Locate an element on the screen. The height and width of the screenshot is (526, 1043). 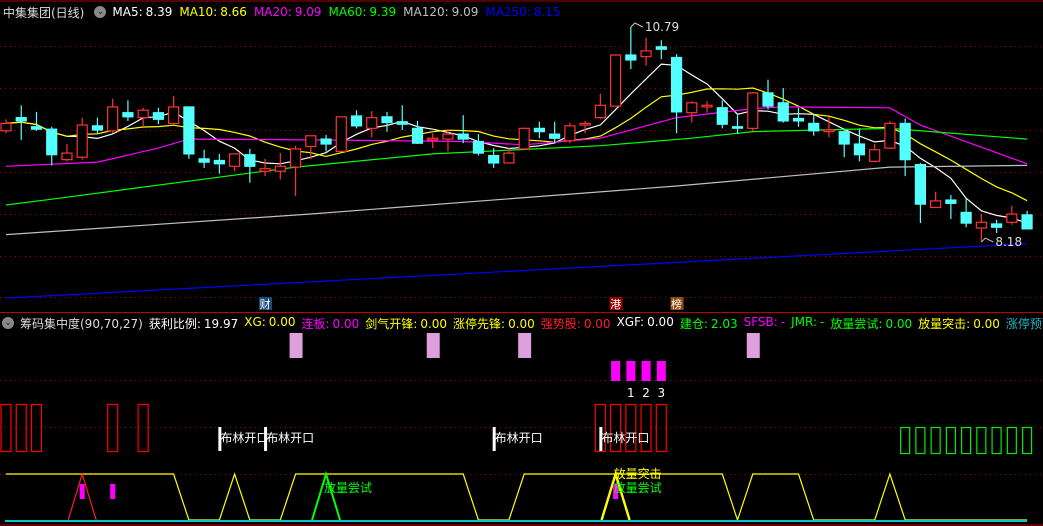
legend-label: MA20: is located at coordinates (272, 12).